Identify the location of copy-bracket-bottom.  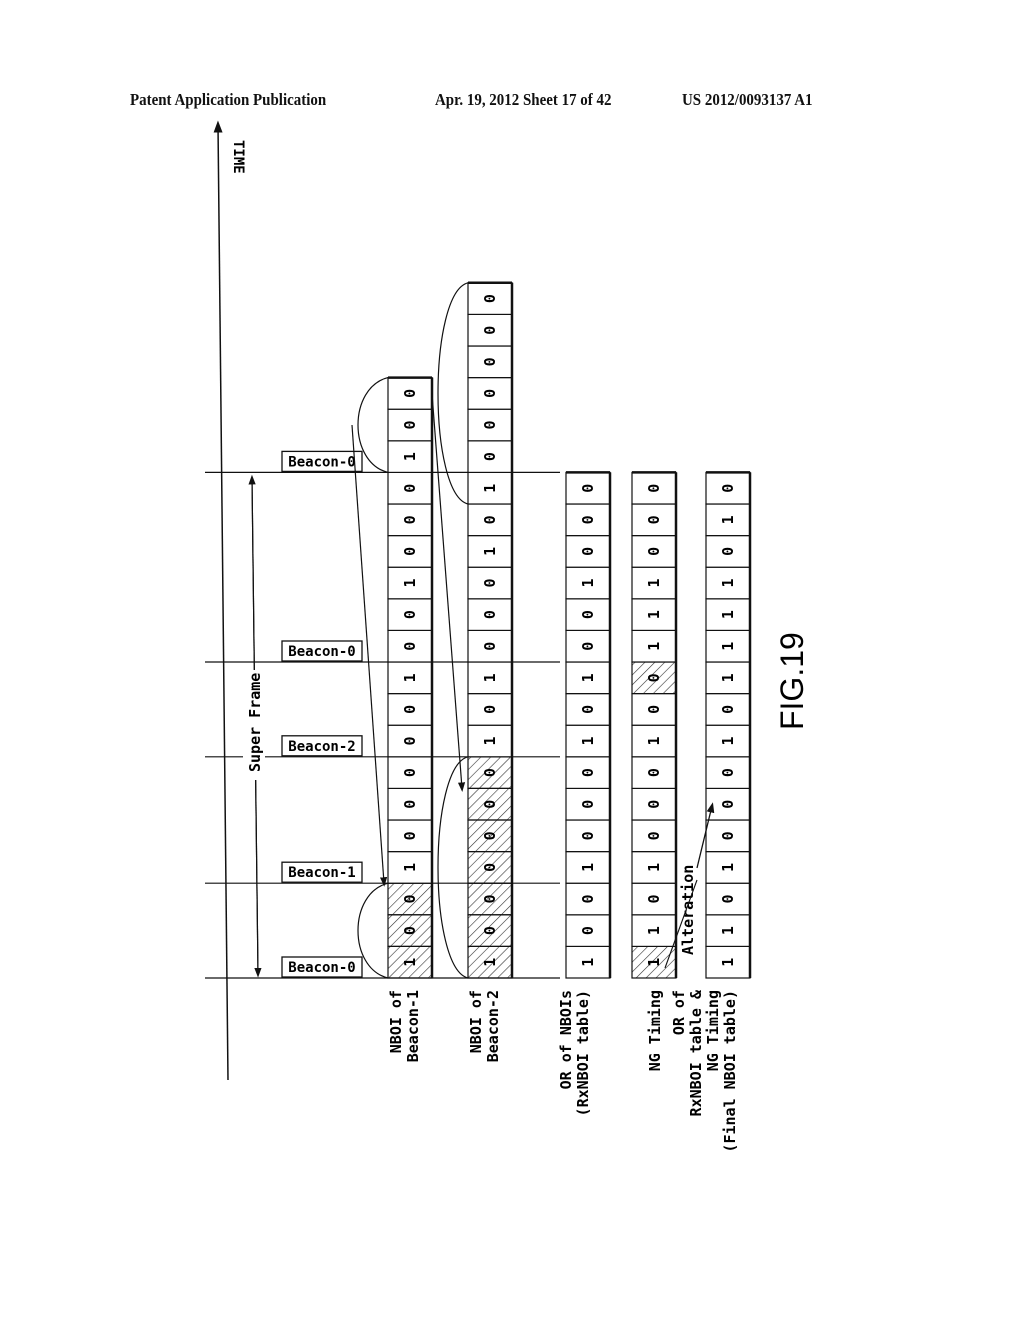
(453, 867).